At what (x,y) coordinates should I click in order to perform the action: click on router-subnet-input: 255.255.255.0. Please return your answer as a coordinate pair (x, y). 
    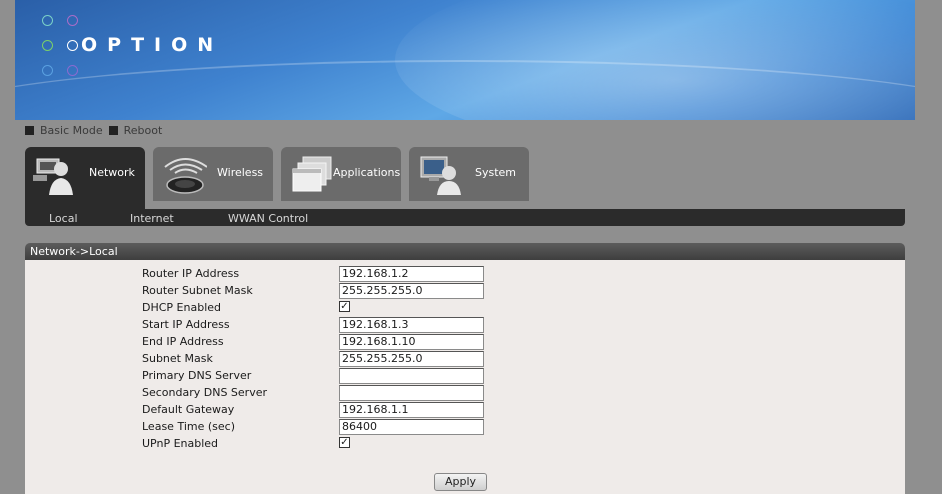
    Looking at the image, I should click on (411, 291).